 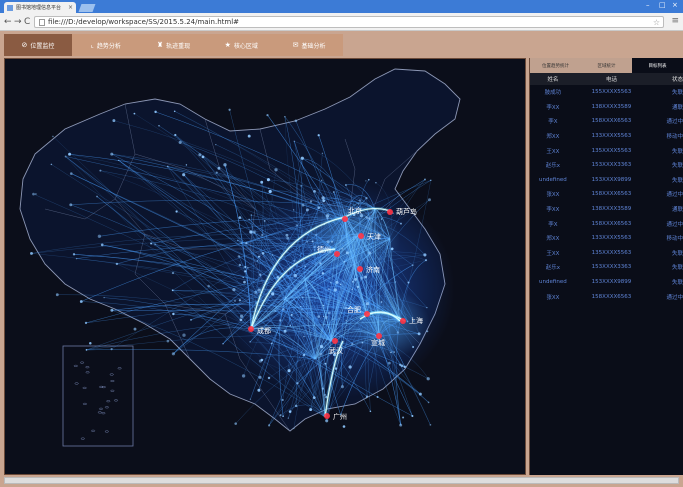 I want to click on nav-tab-trend-analysis: ⌞ 趋势分析, so click(x=106, y=45).